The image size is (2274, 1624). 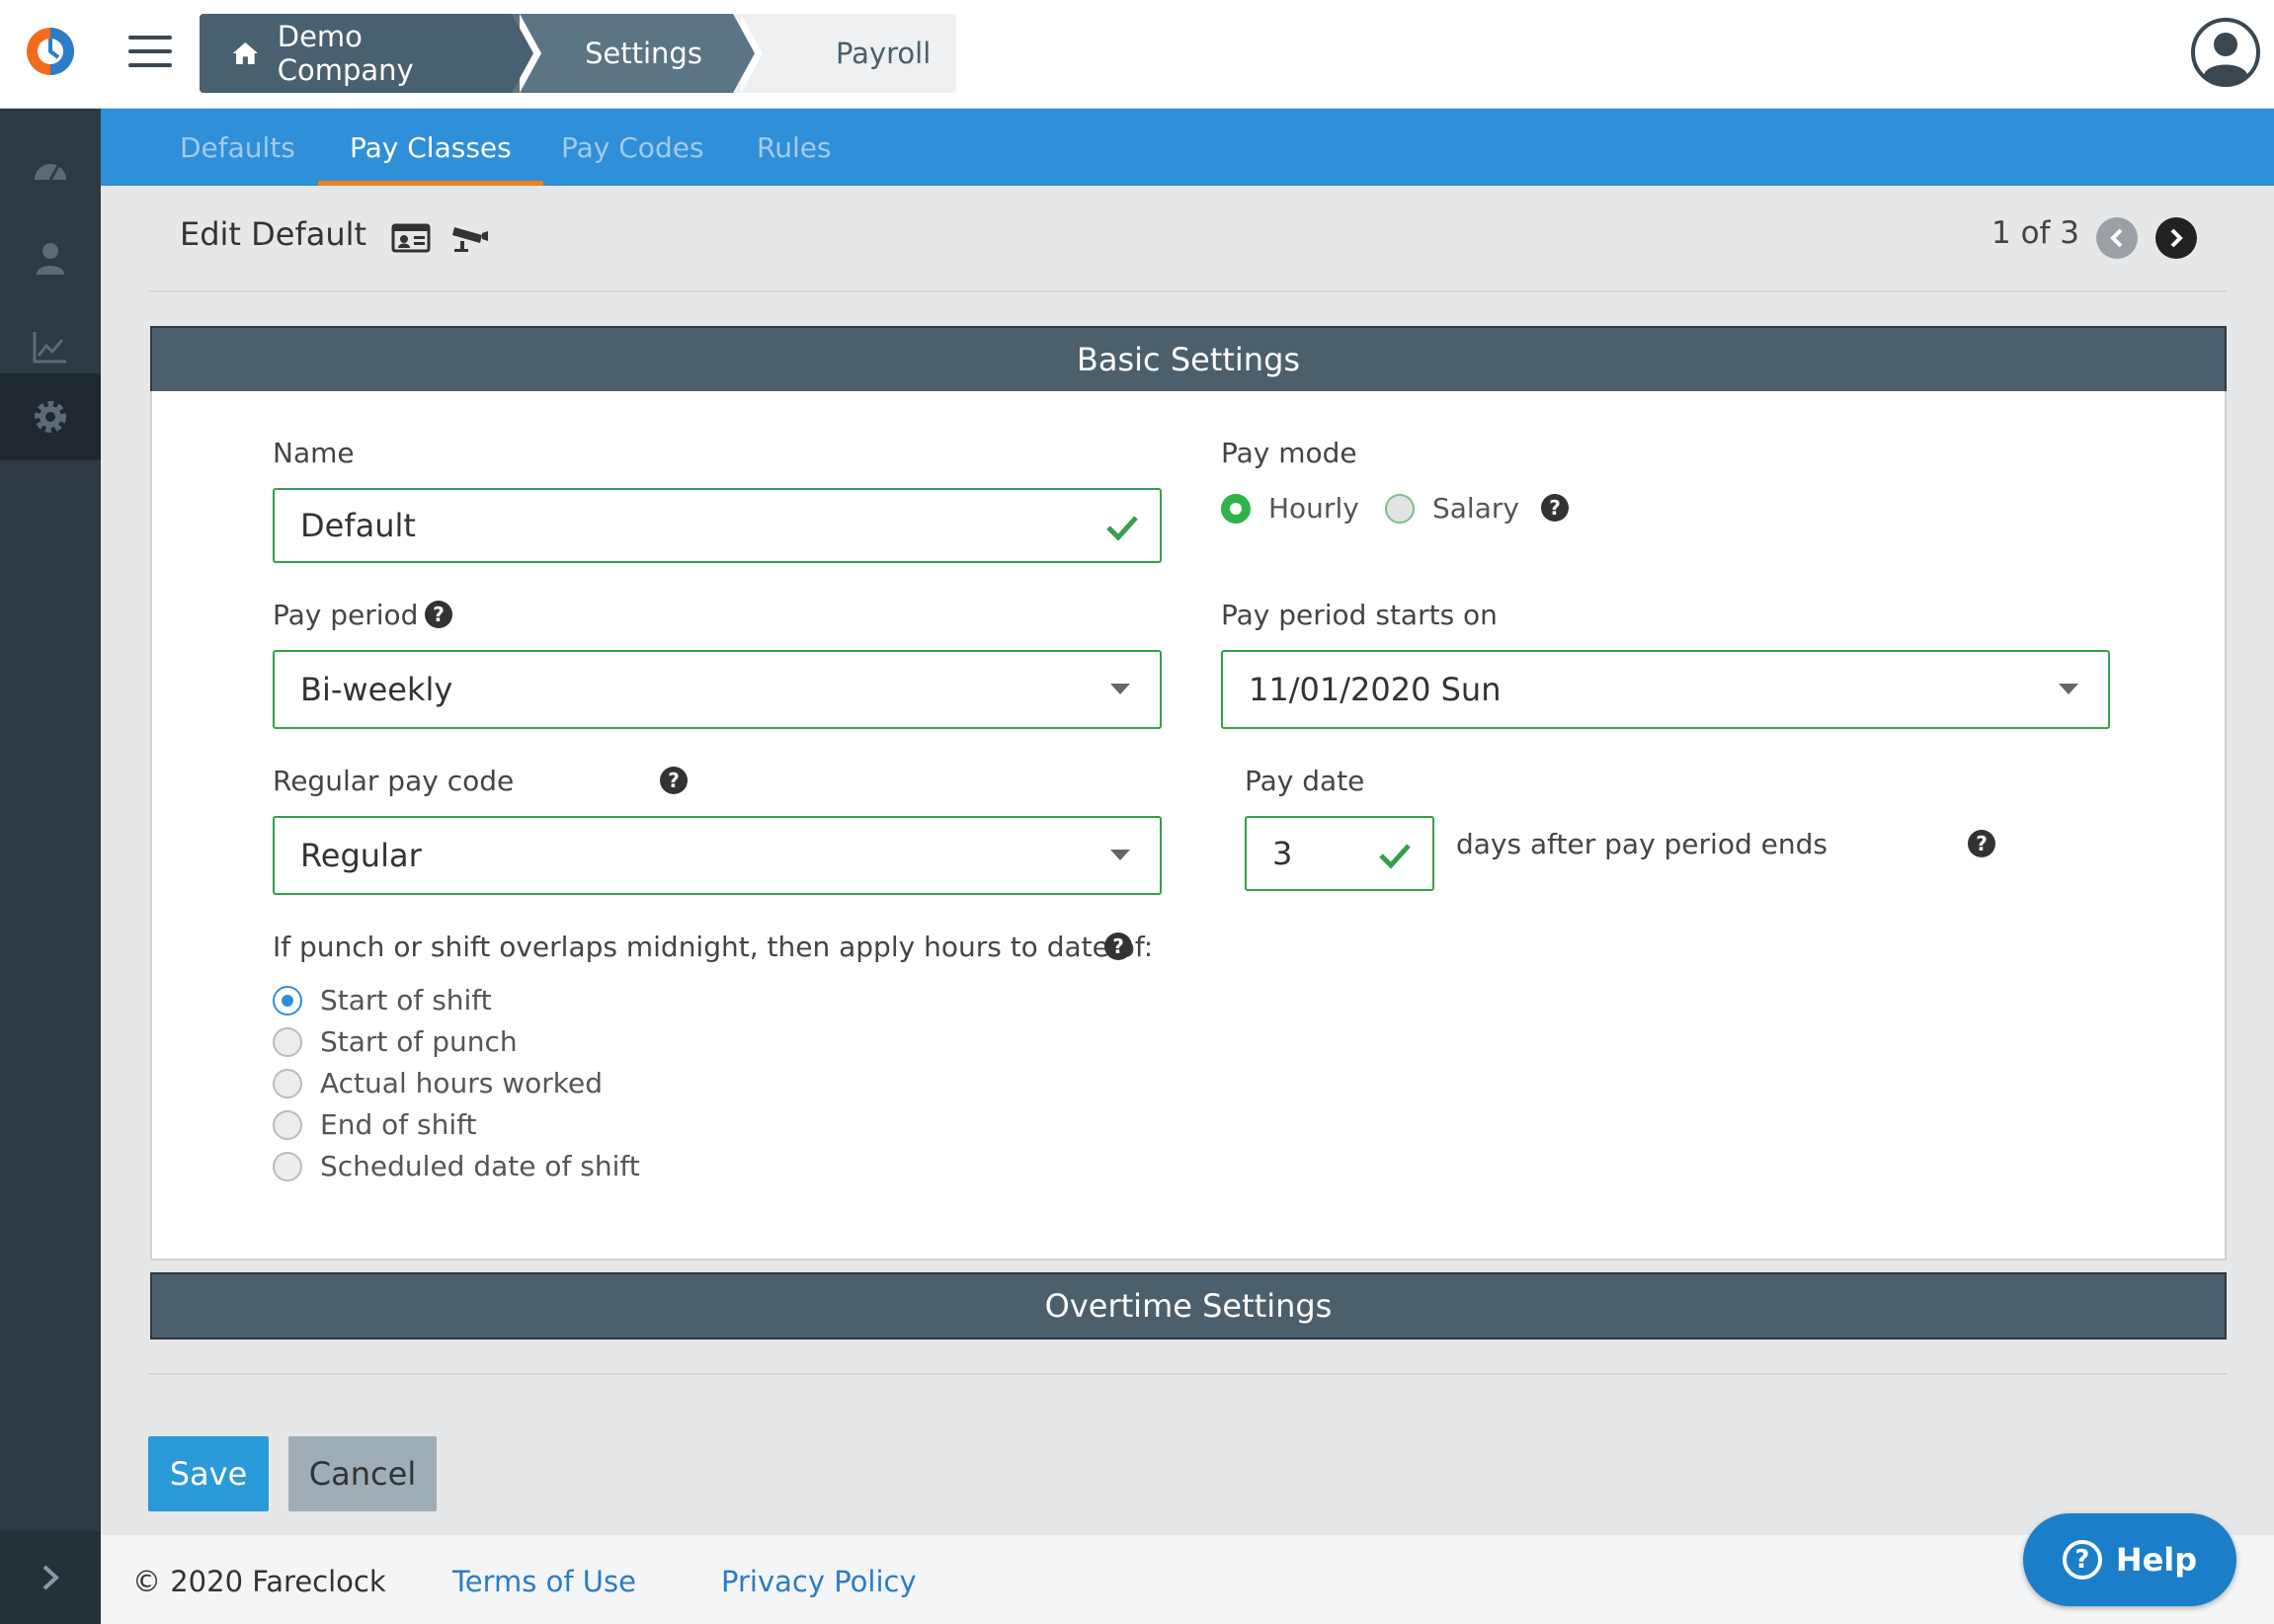 What do you see at coordinates (362, 1473) in the screenshot?
I see `cancel-button: Cancel` at bounding box center [362, 1473].